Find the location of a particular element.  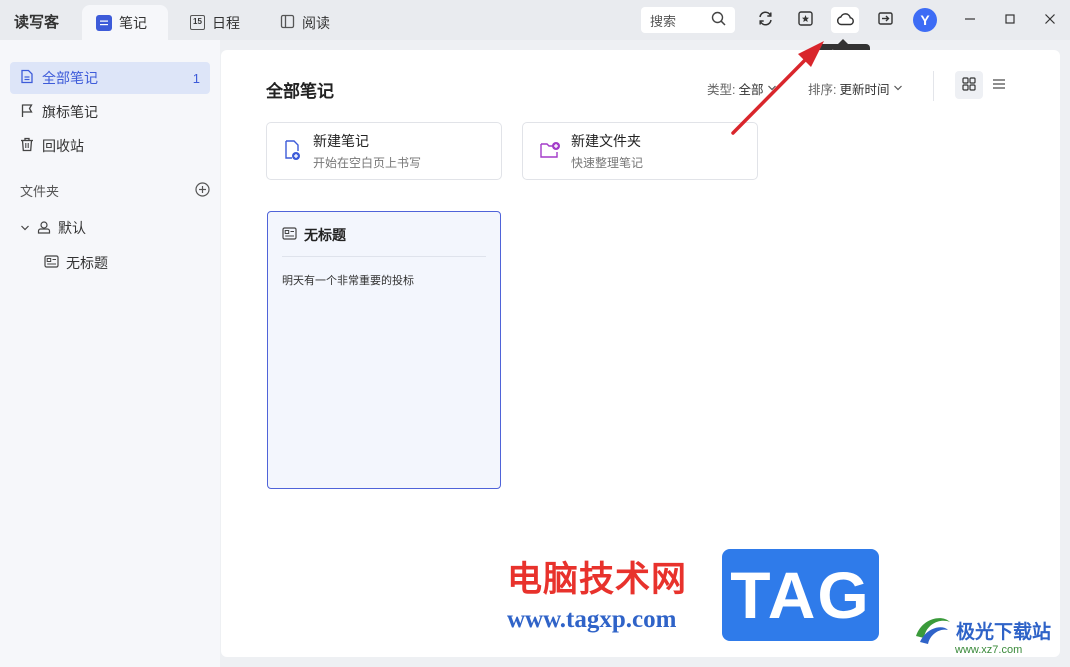

page-title: 全部笔记 is located at coordinates (300, 91).